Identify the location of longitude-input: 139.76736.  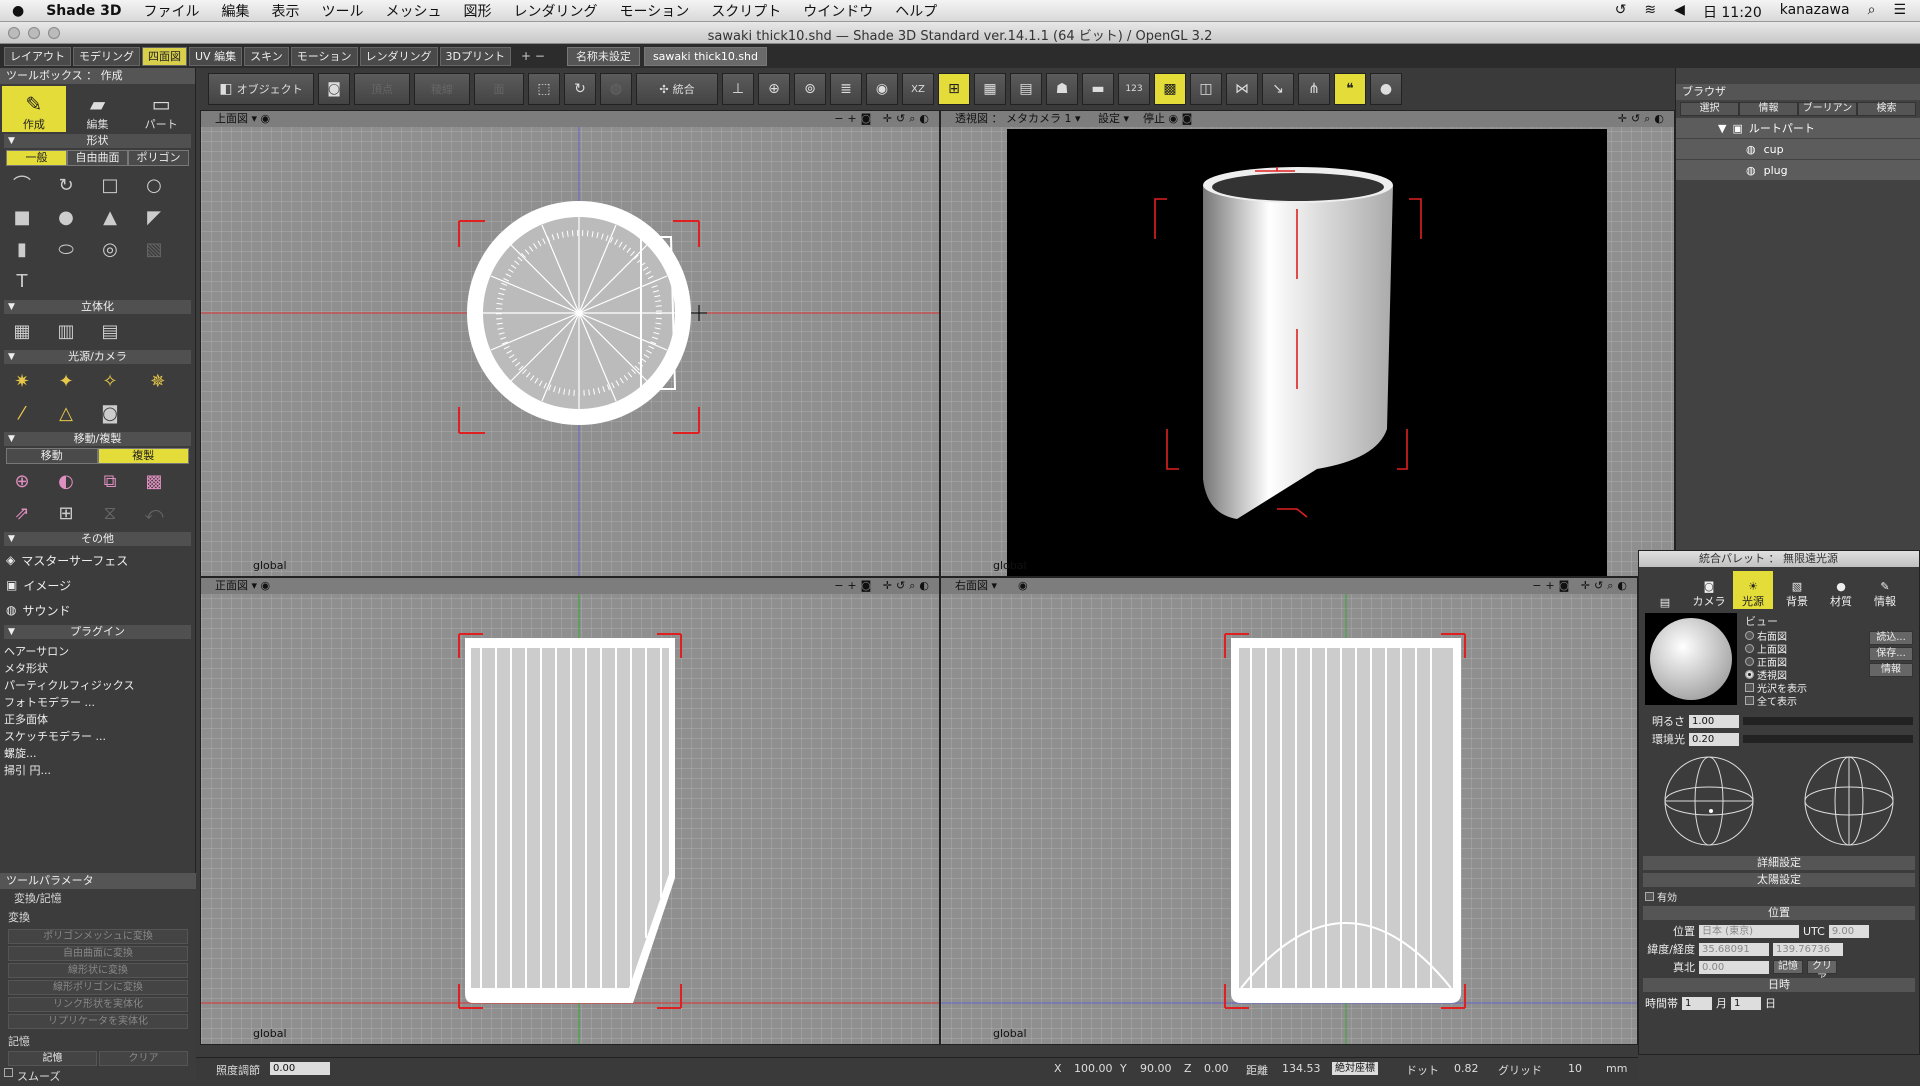
(1808, 949).